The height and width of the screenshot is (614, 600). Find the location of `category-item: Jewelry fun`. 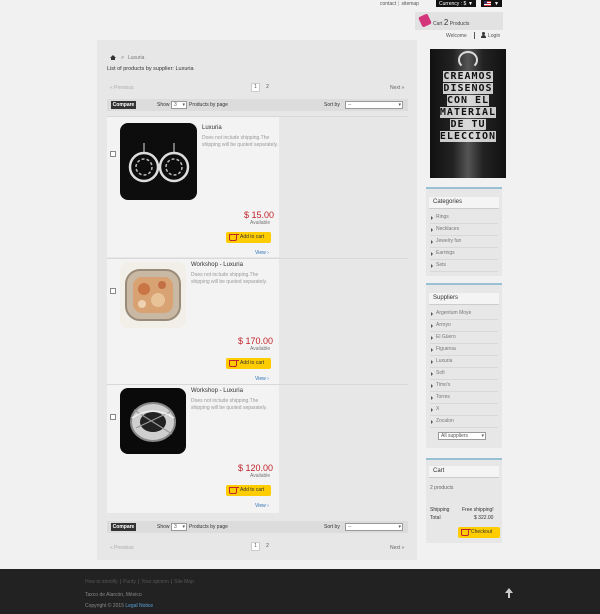

category-item: Jewelry fun is located at coordinates (464, 242).